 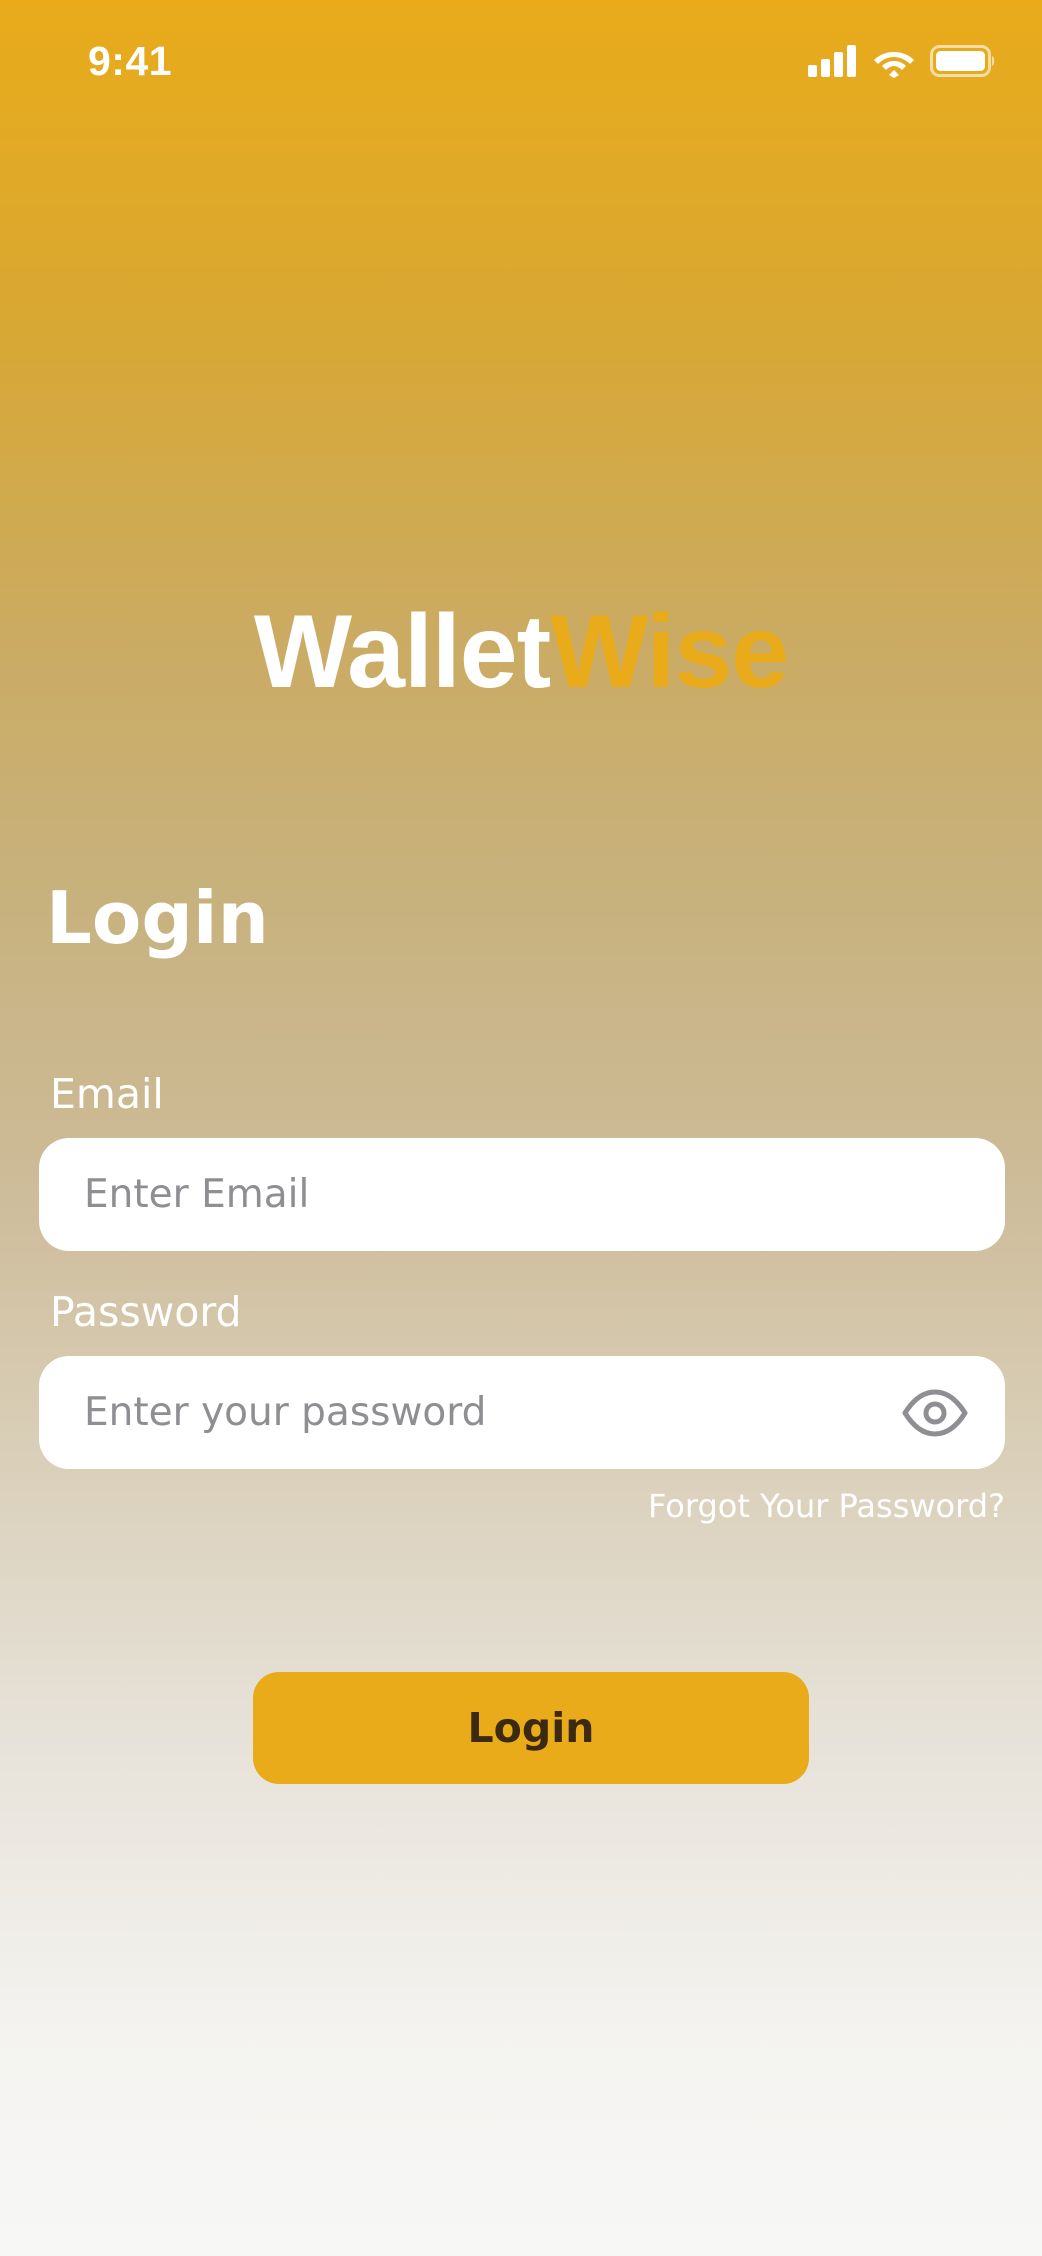 I want to click on logo-wise-text: Wise, so click(x=669, y=652).